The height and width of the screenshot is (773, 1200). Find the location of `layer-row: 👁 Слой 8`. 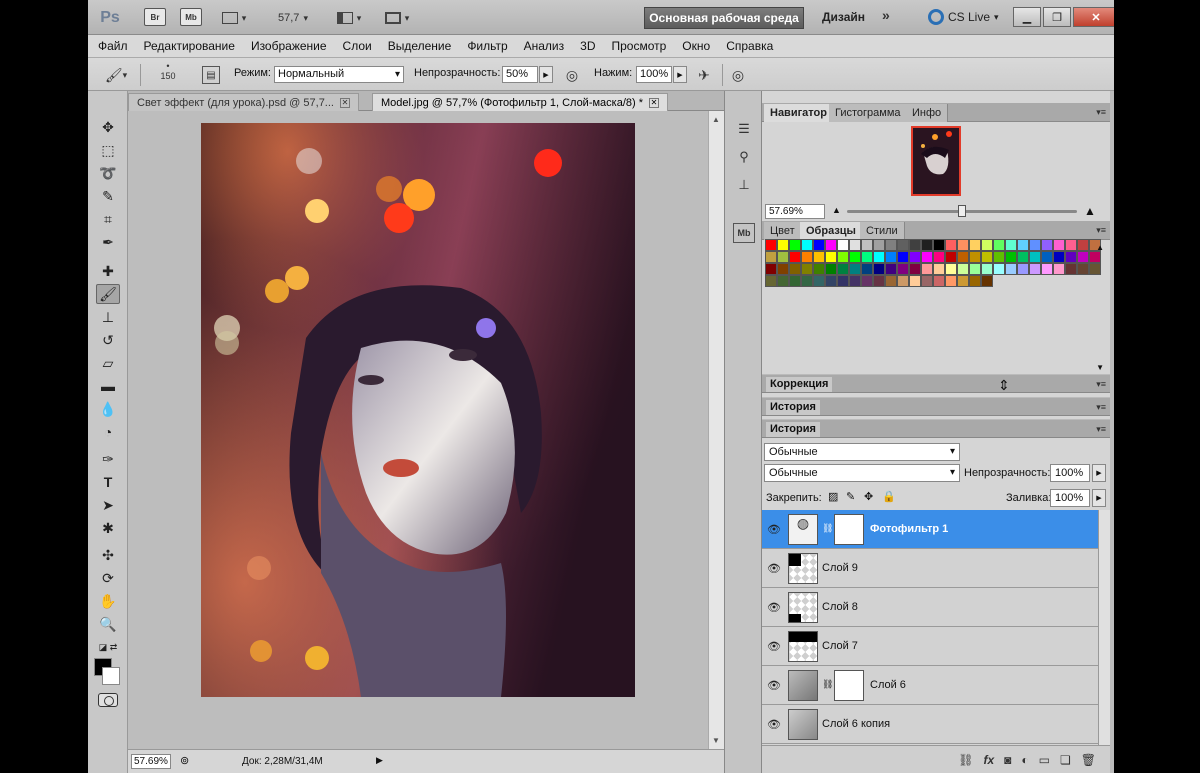

layer-row: 👁 Слой 8 is located at coordinates (930, 607).